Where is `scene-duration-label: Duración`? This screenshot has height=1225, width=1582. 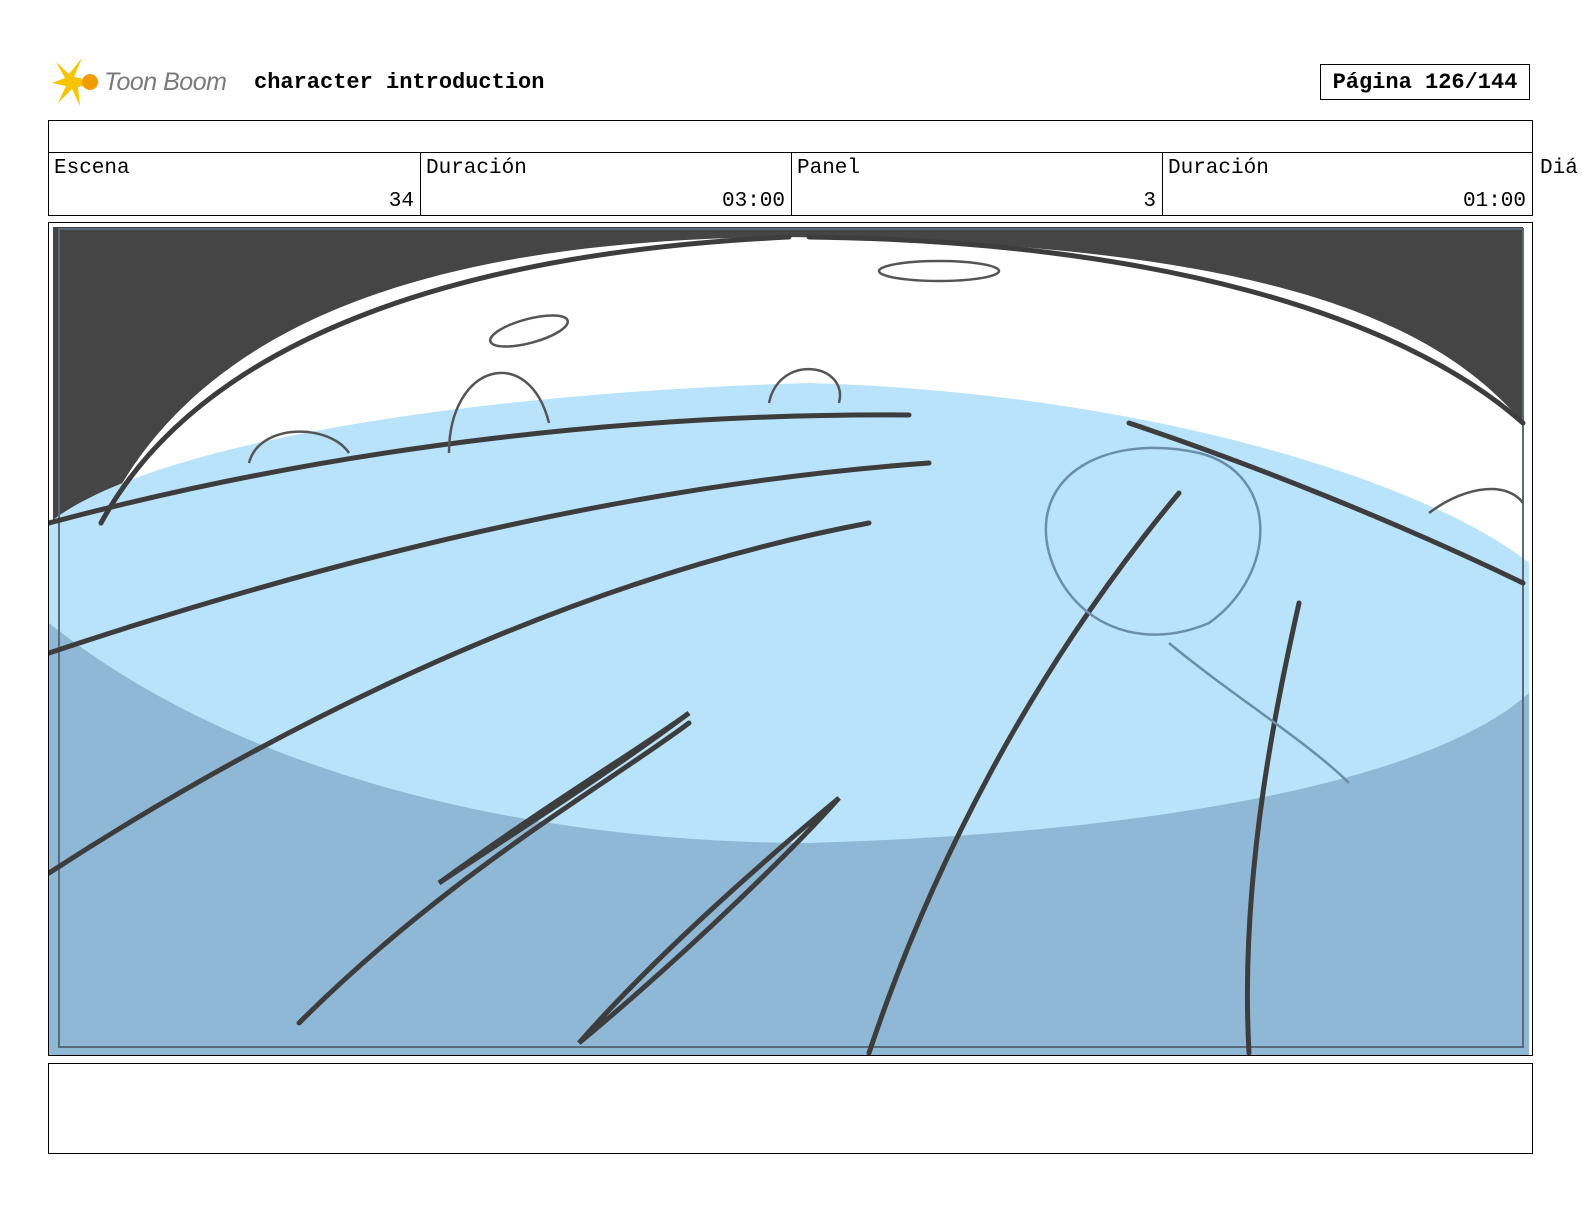 scene-duration-label: Duración is located at coordinates (476, 168).